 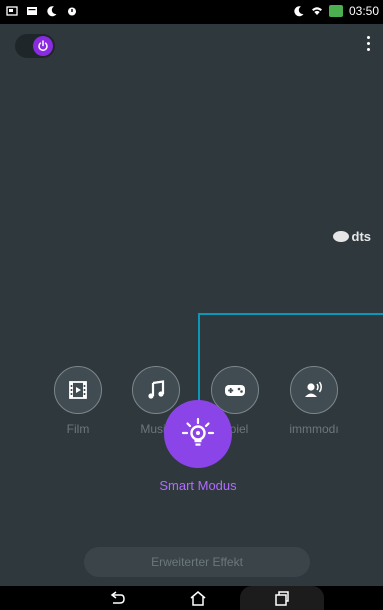 What do you see at coordinates (368, 46) in the screenshot?
I see `overflow-menu-icon` at bounding box center [368, 46].